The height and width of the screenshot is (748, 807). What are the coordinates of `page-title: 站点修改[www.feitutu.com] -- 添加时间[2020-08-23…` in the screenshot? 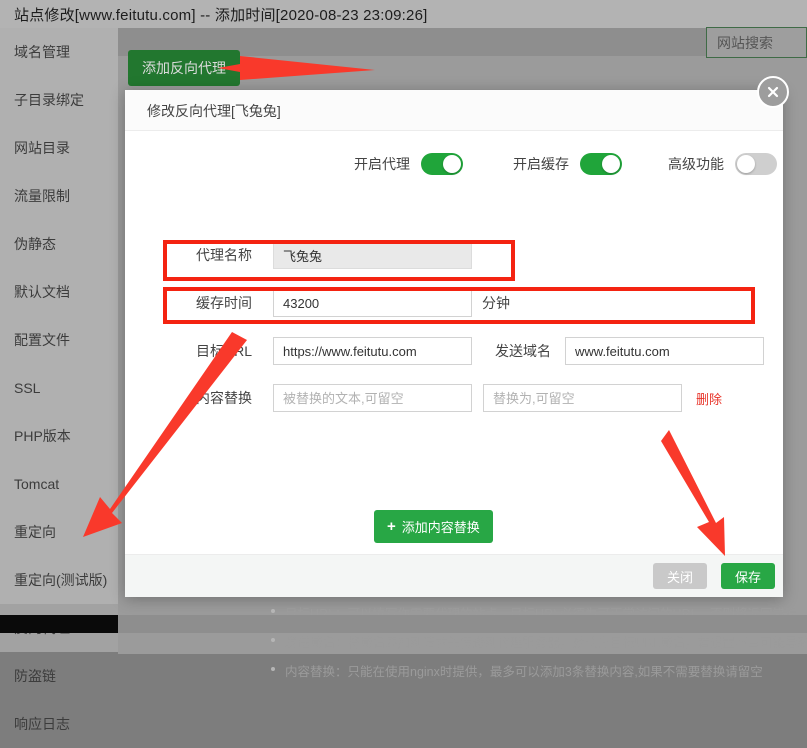 It's located at (221, 15).